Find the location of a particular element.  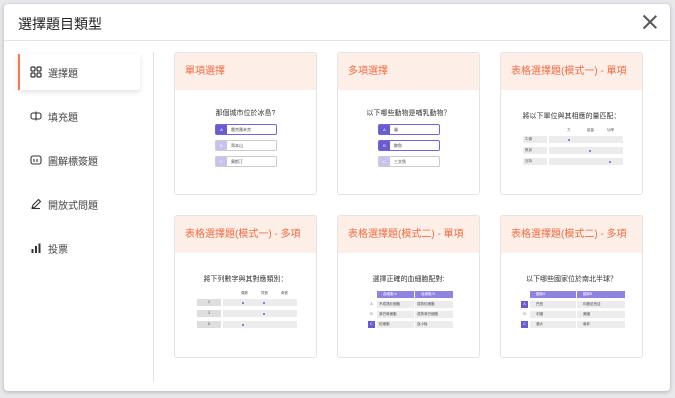

card-title: 表格選擇題(模式一) - 多項 is located at coordinates (245, 234).